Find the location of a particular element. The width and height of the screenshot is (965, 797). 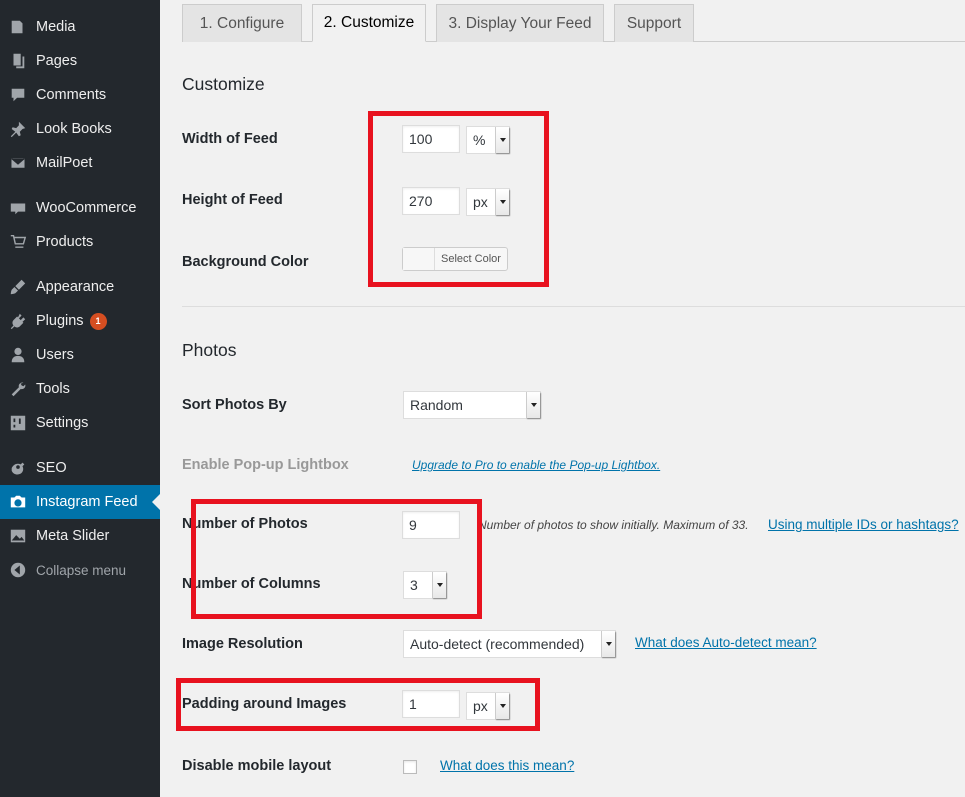

sidebar-item-label: Settings is located at coordinates (62, 423).